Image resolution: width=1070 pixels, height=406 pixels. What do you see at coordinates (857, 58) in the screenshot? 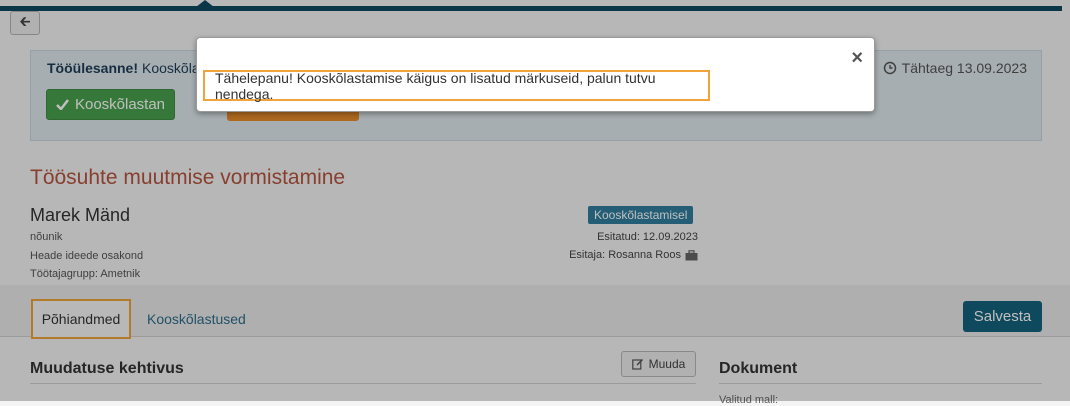
I see `close-icon: ×` at bounding box center [857, 58].